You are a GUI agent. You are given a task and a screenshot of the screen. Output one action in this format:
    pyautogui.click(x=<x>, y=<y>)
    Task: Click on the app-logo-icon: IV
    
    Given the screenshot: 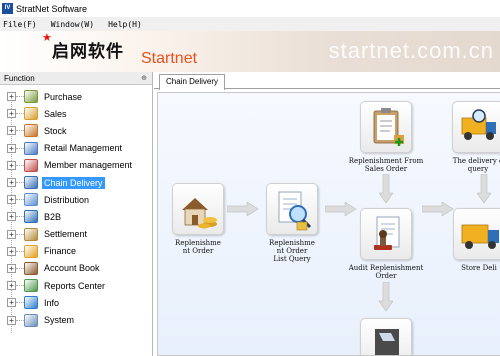 What is the action you would take?
    pyautogui.click(x=7, y=8)
    